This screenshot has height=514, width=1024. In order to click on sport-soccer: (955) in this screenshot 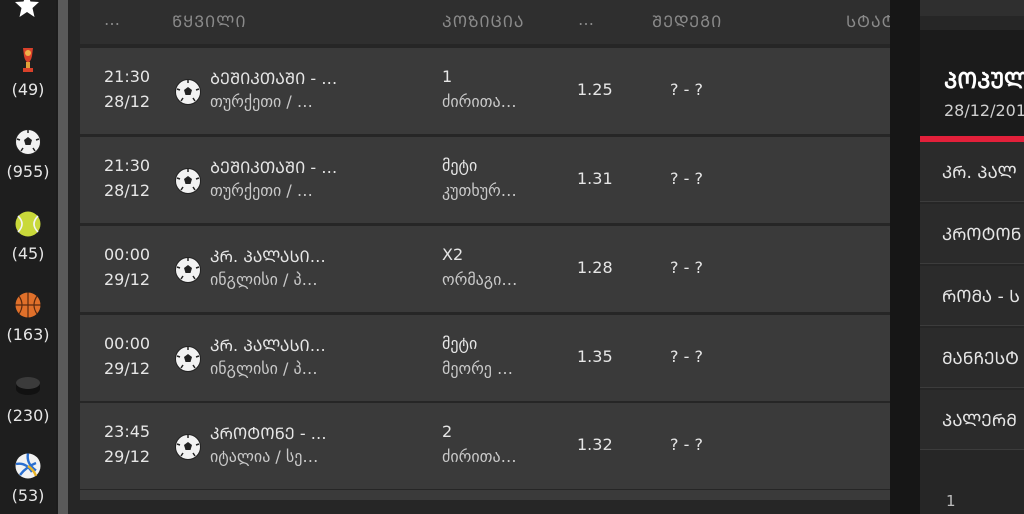, I will do `click(28, 154)`.